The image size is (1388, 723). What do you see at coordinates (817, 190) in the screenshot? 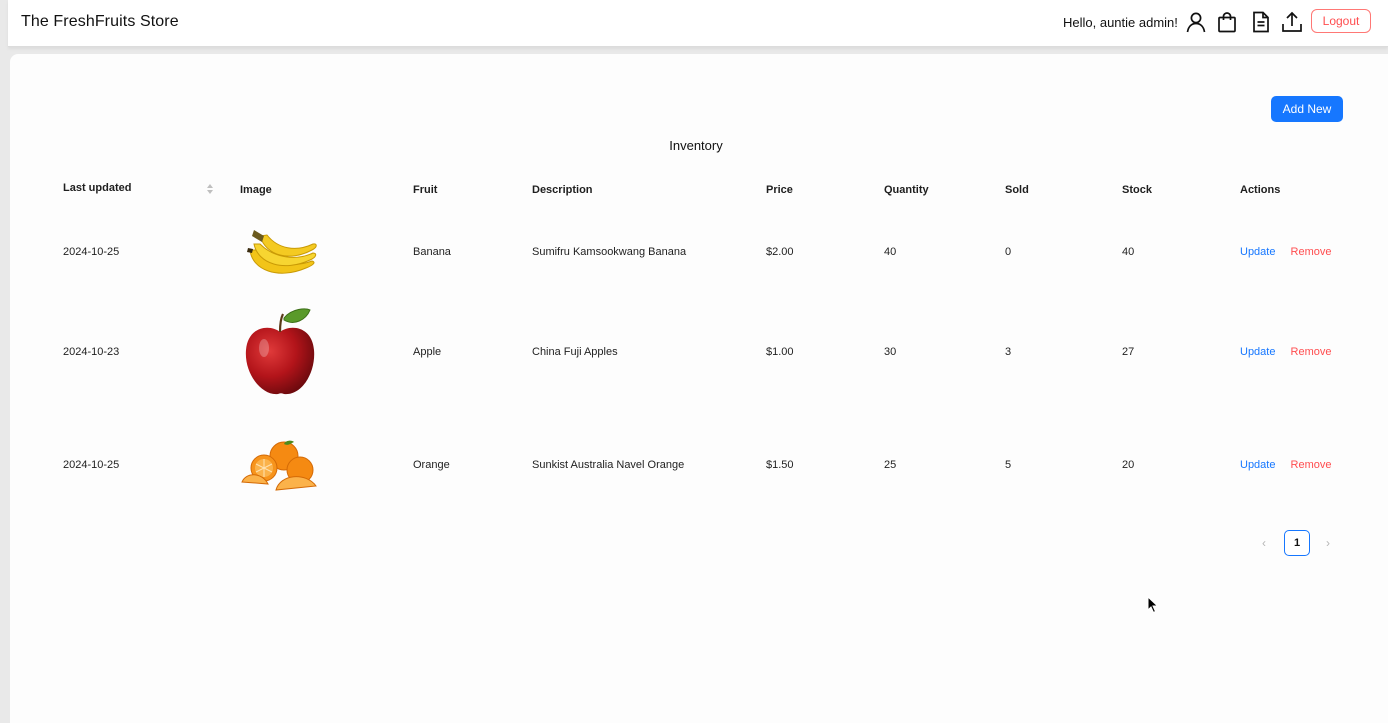
I see `column-header-price: Price` at bounding box center [817, 190].